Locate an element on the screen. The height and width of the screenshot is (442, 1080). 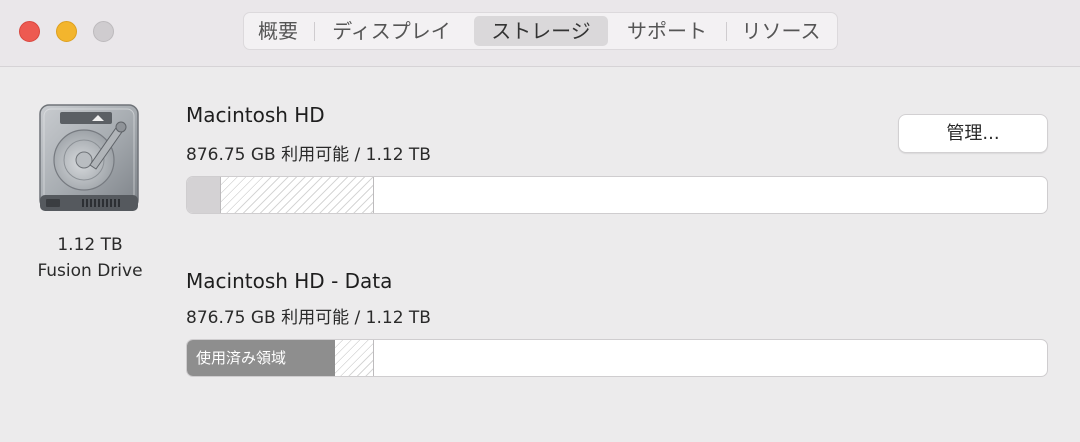
system-segment is located at coordinates (204, 195).